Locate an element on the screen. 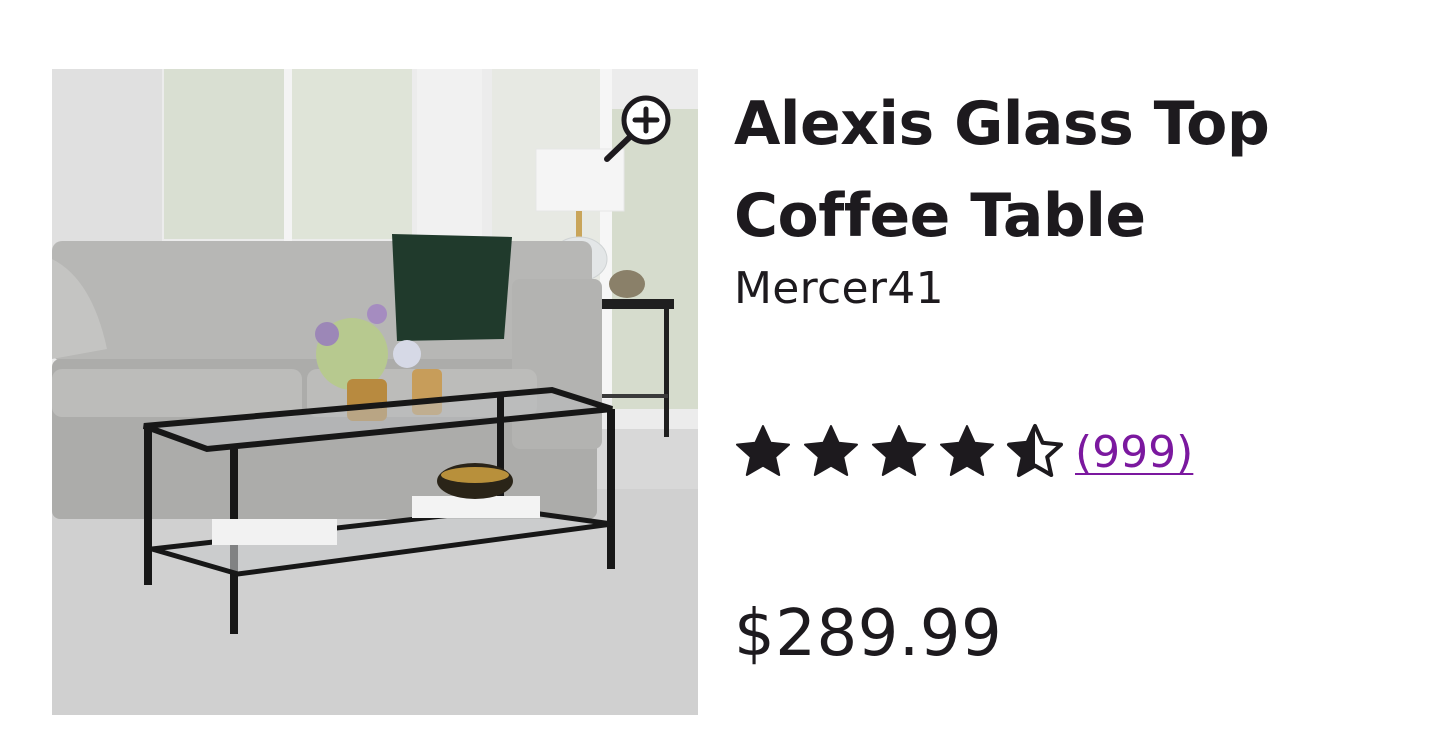  zoom-in-icon is located at coordinates (637, 128).